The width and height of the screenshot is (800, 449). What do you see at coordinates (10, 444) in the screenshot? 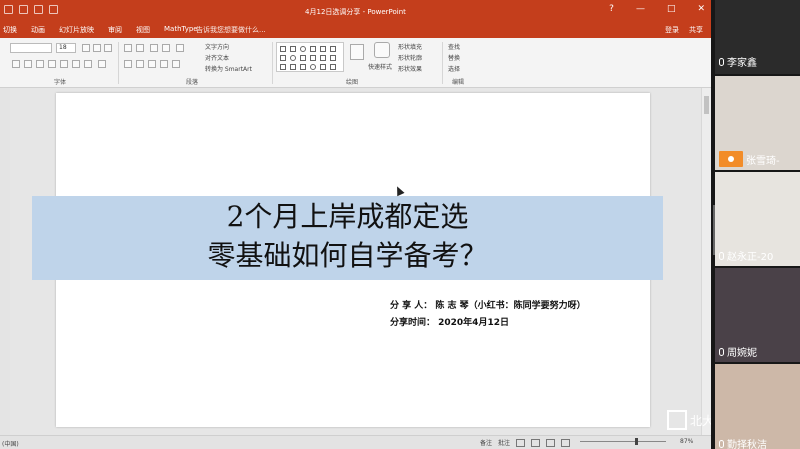
I see `language-indicator: (中国)` at bounding box center [10, 444].